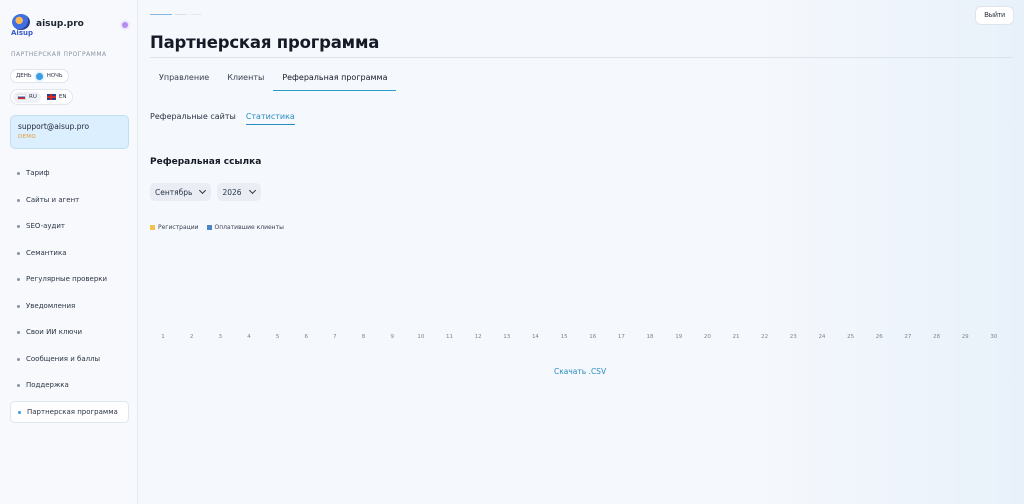 The height and width of the screenshot is (504, 1024). What do you see at coordinates (650, 337) in the screenshot?
I see `x-tick-label: 18` at bounding box center [650, 337].